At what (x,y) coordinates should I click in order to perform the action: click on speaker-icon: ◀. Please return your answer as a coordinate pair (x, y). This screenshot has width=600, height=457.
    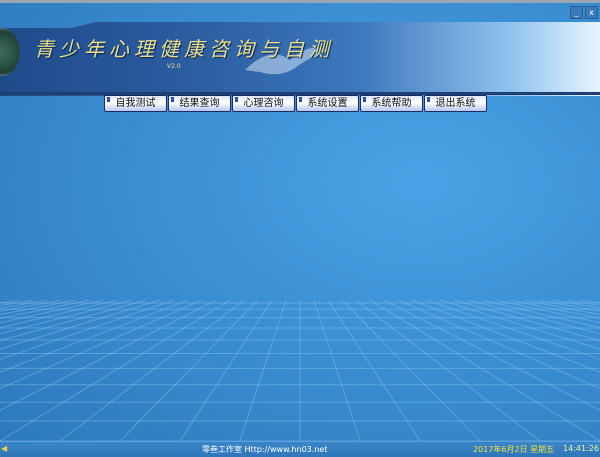
    Looking at the image, I should click on (4, 448).